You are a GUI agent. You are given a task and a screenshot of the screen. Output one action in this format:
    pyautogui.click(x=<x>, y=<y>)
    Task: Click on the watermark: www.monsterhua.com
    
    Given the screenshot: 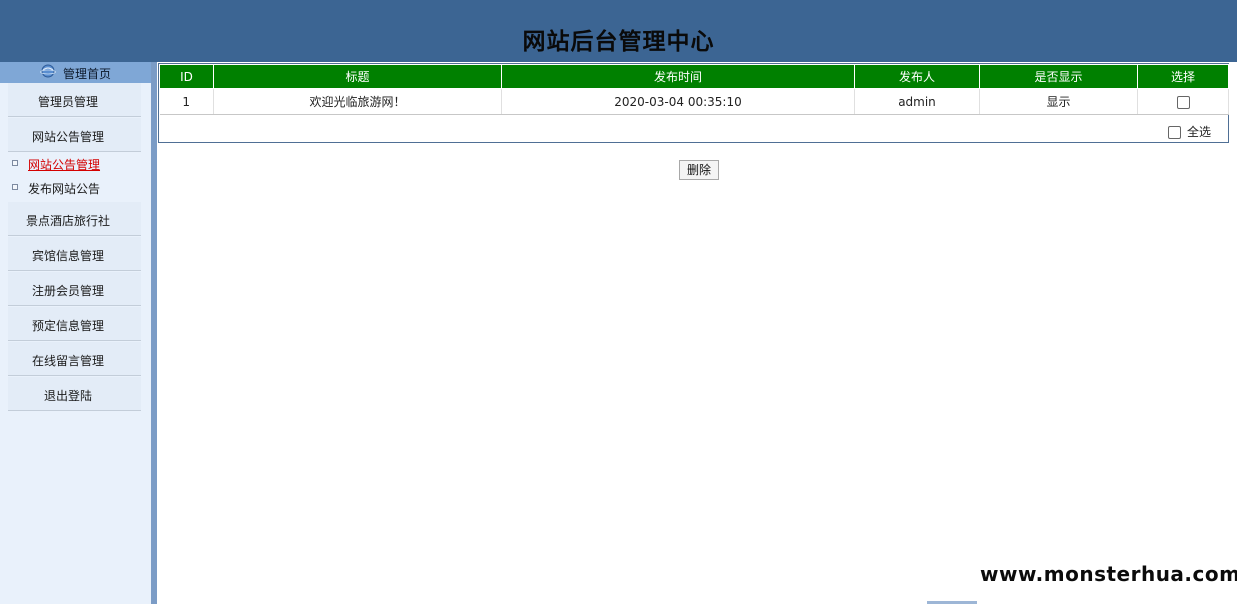 What is the action you would take?
    pyautogui.click(x=1103, y=576)
    